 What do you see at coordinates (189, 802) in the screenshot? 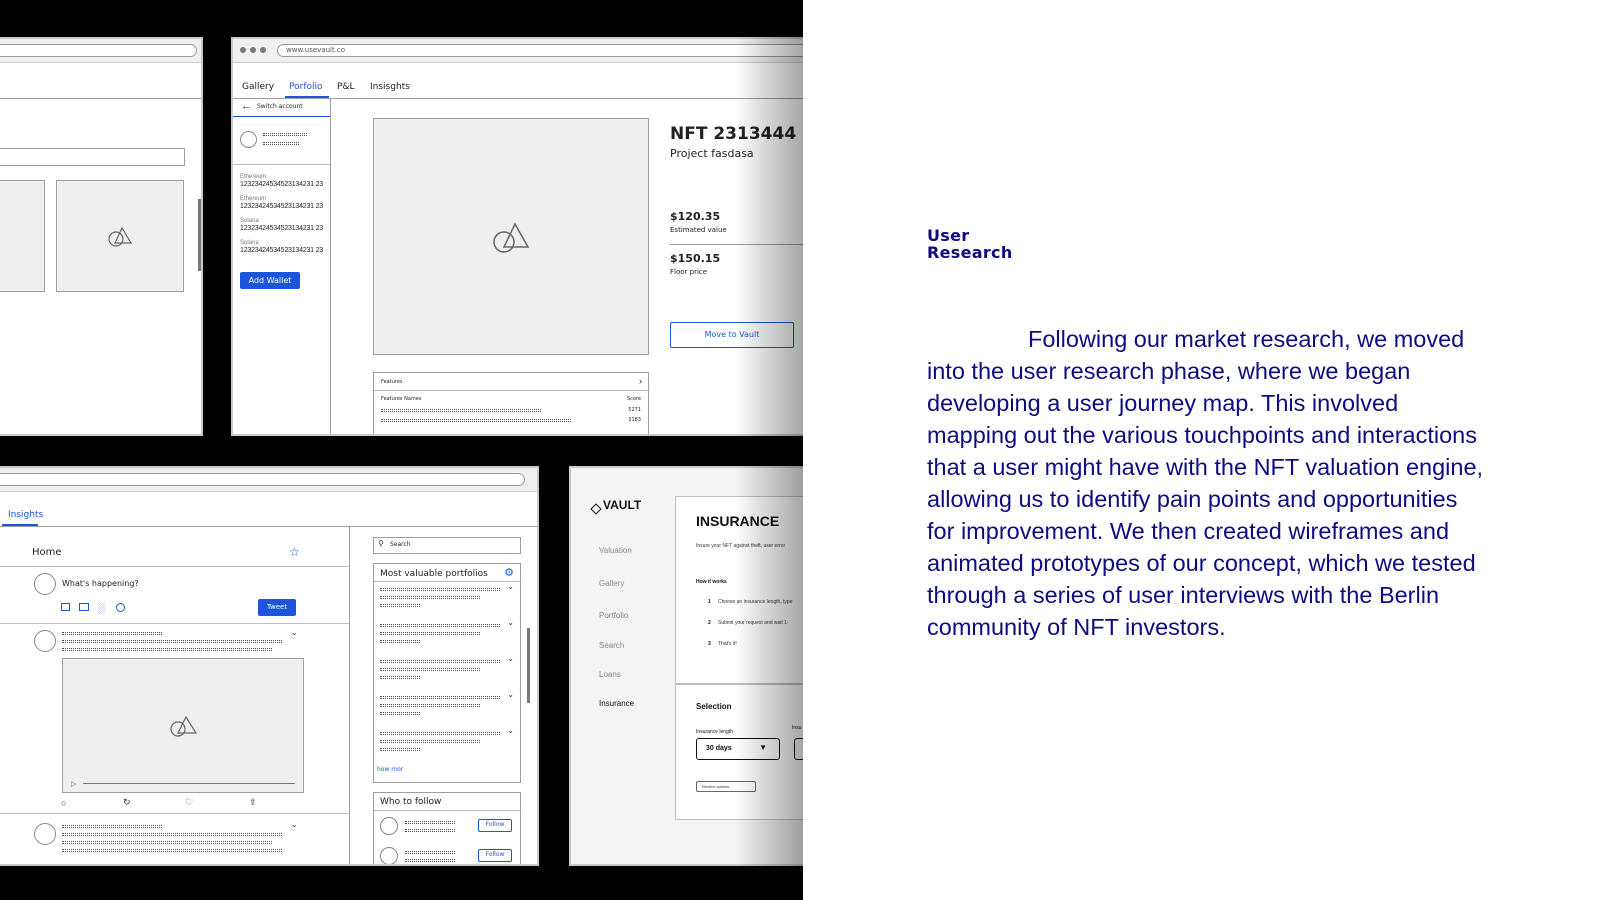
I see `like-icon: ♡` at bounding box center [189, 802].